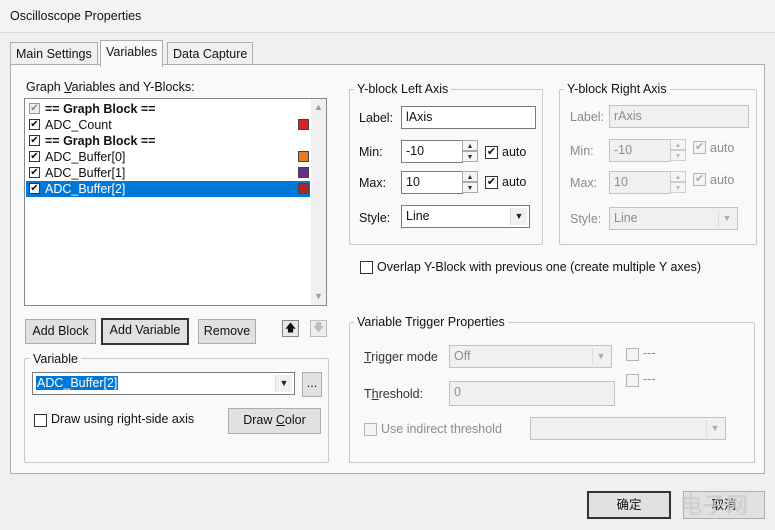 Image resolution: width=775 pixels, height=530 pixels. What do you see at coordinates (679, 116) in the screenshot?
I see `right-label-input: rAxis` at bounding box center [679, 116].